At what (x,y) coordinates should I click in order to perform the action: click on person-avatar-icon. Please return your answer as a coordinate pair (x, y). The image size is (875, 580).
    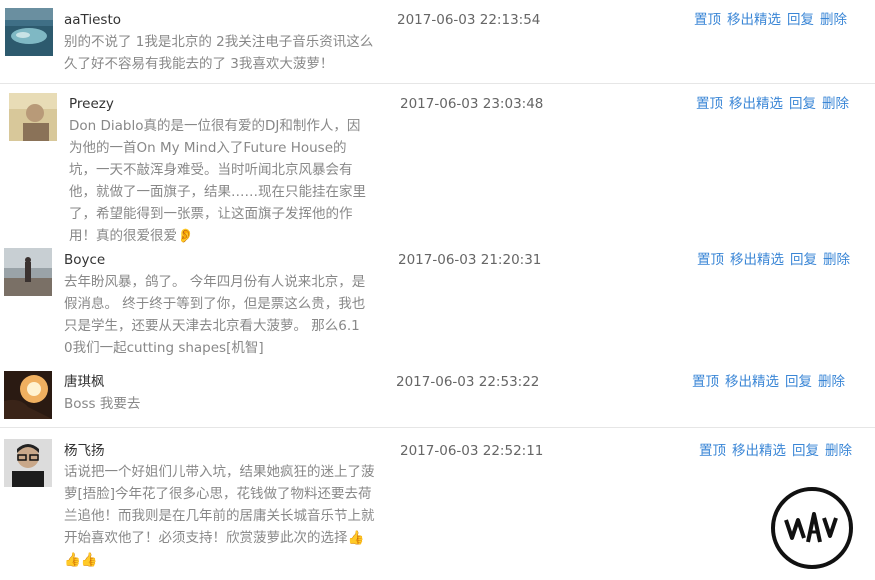
    Looking at the image, I should click on (33, 117).